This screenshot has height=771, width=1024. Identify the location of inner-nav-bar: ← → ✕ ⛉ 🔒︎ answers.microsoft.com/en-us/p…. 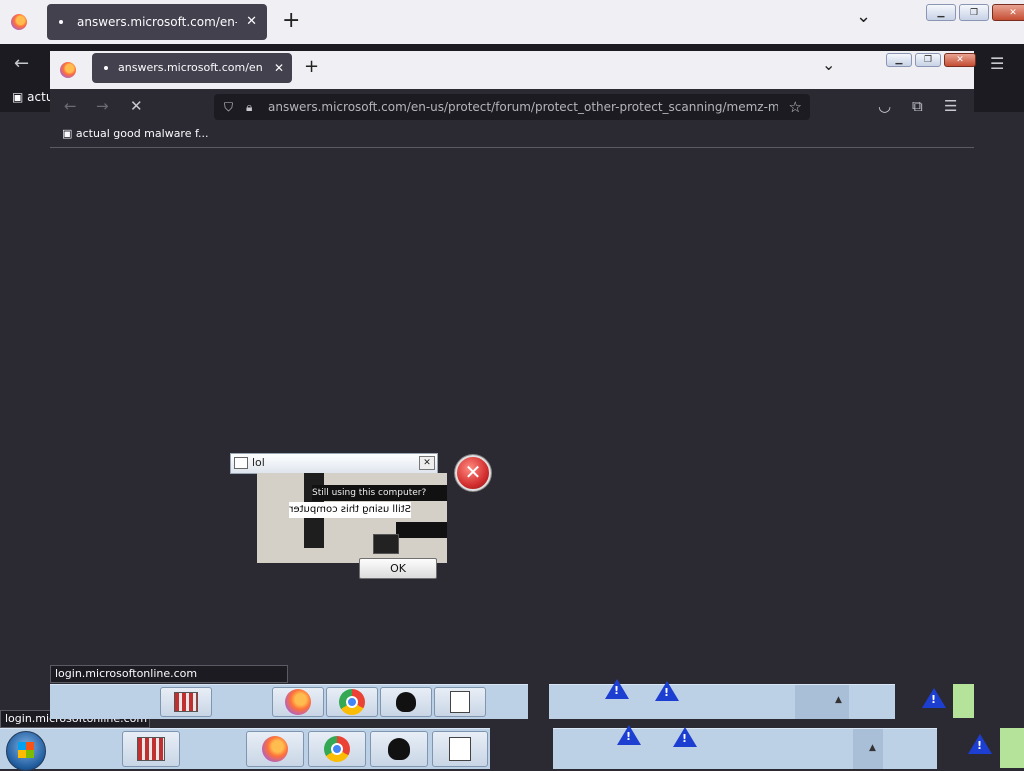
(512, 118).